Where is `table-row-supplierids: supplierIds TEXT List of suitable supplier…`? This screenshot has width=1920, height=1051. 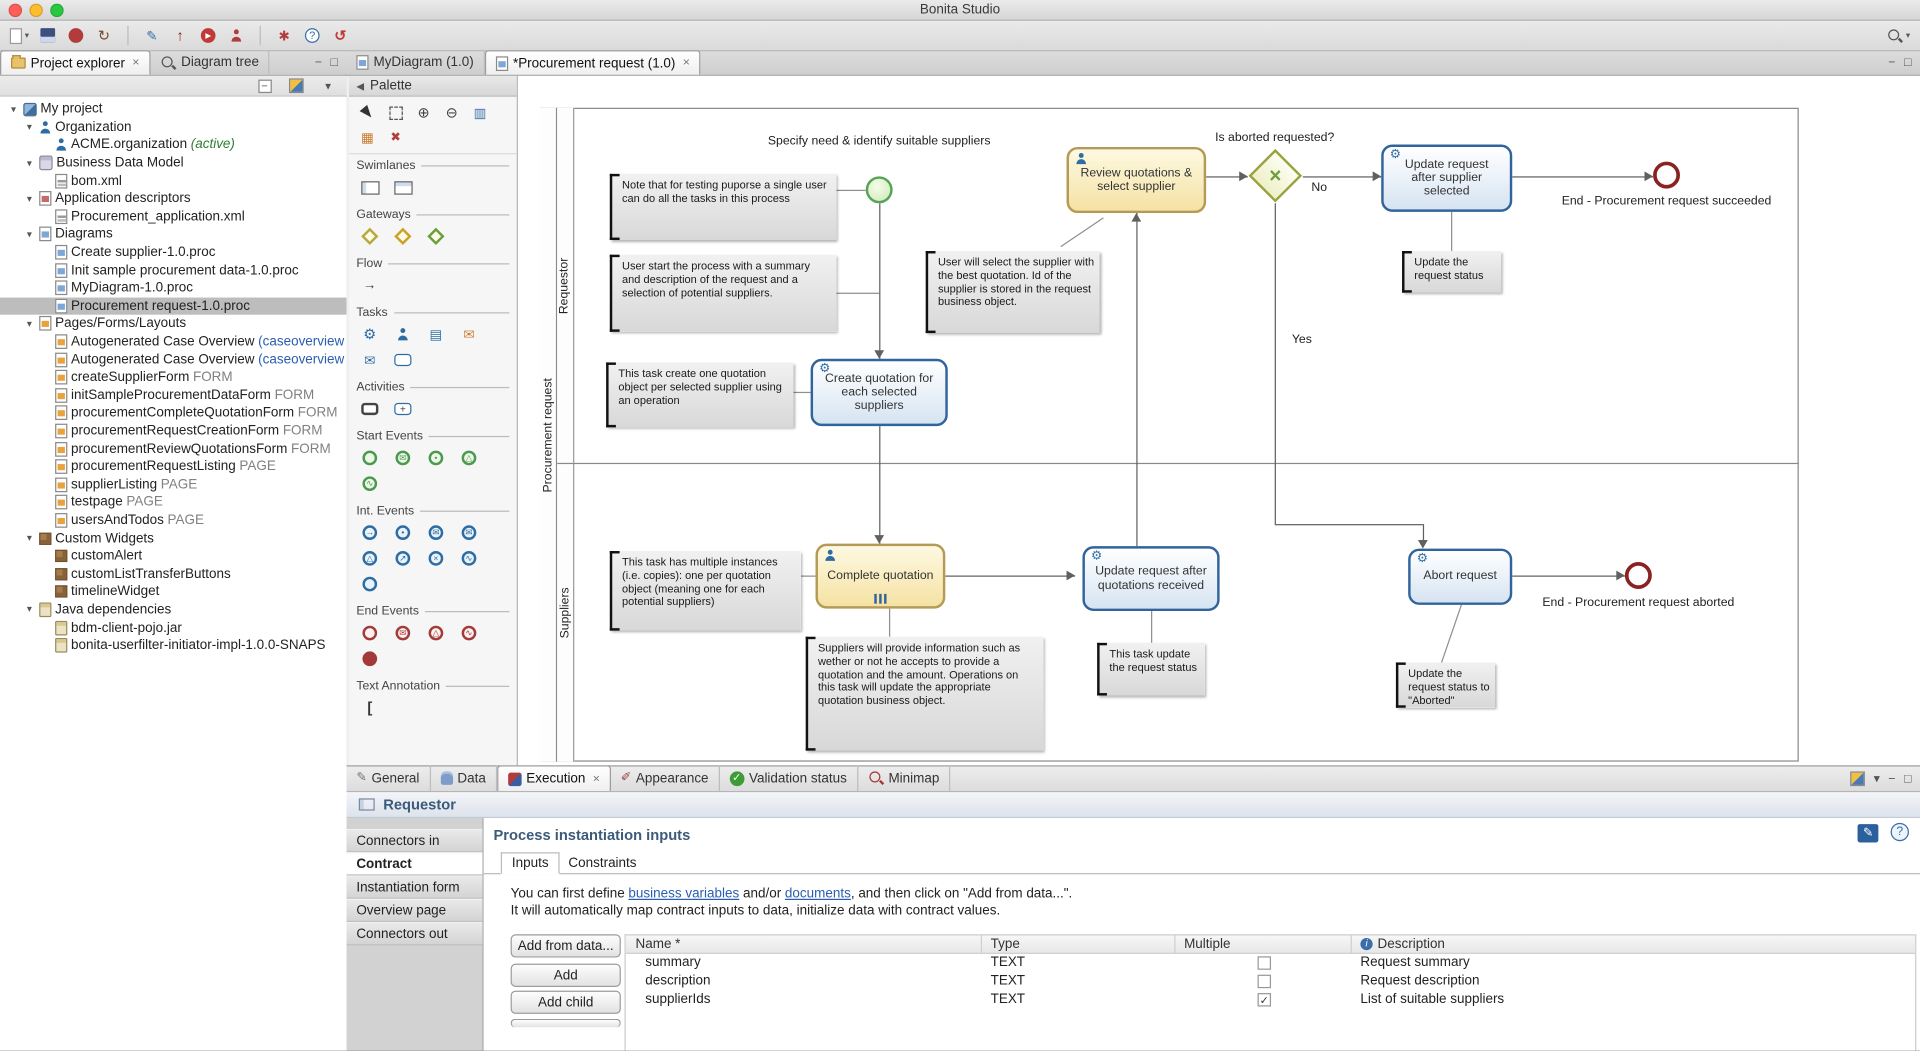
table-row-supplierids: supplierIds TEXT List of suitable supplier… is located at coordinates (1270, 1000).